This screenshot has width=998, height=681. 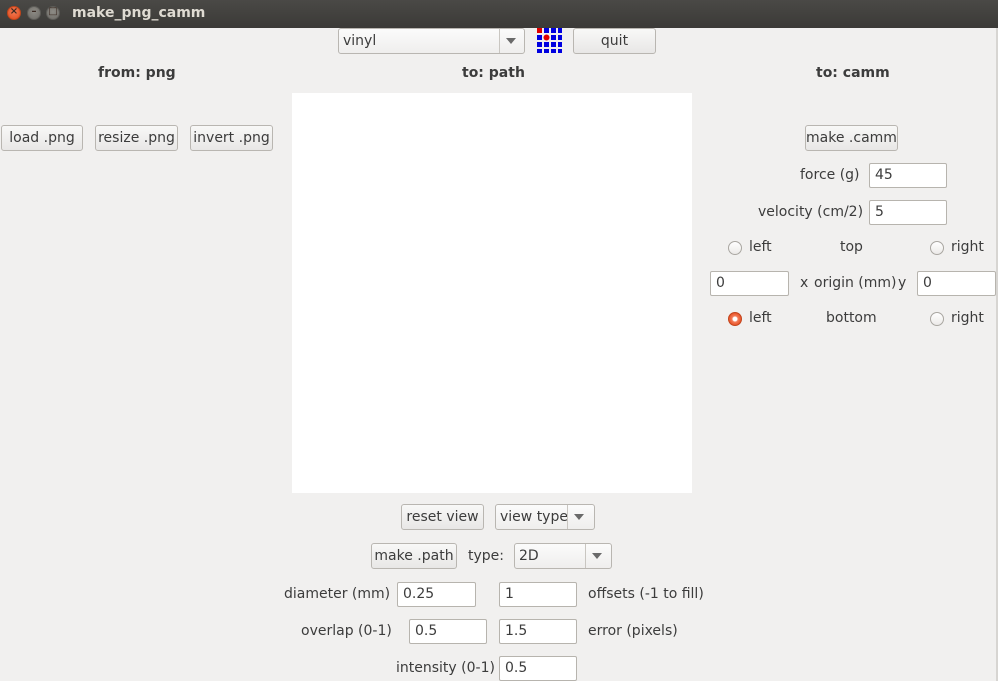 I want to click on origin-bottom-left-radio, so click(x=735, y=319).